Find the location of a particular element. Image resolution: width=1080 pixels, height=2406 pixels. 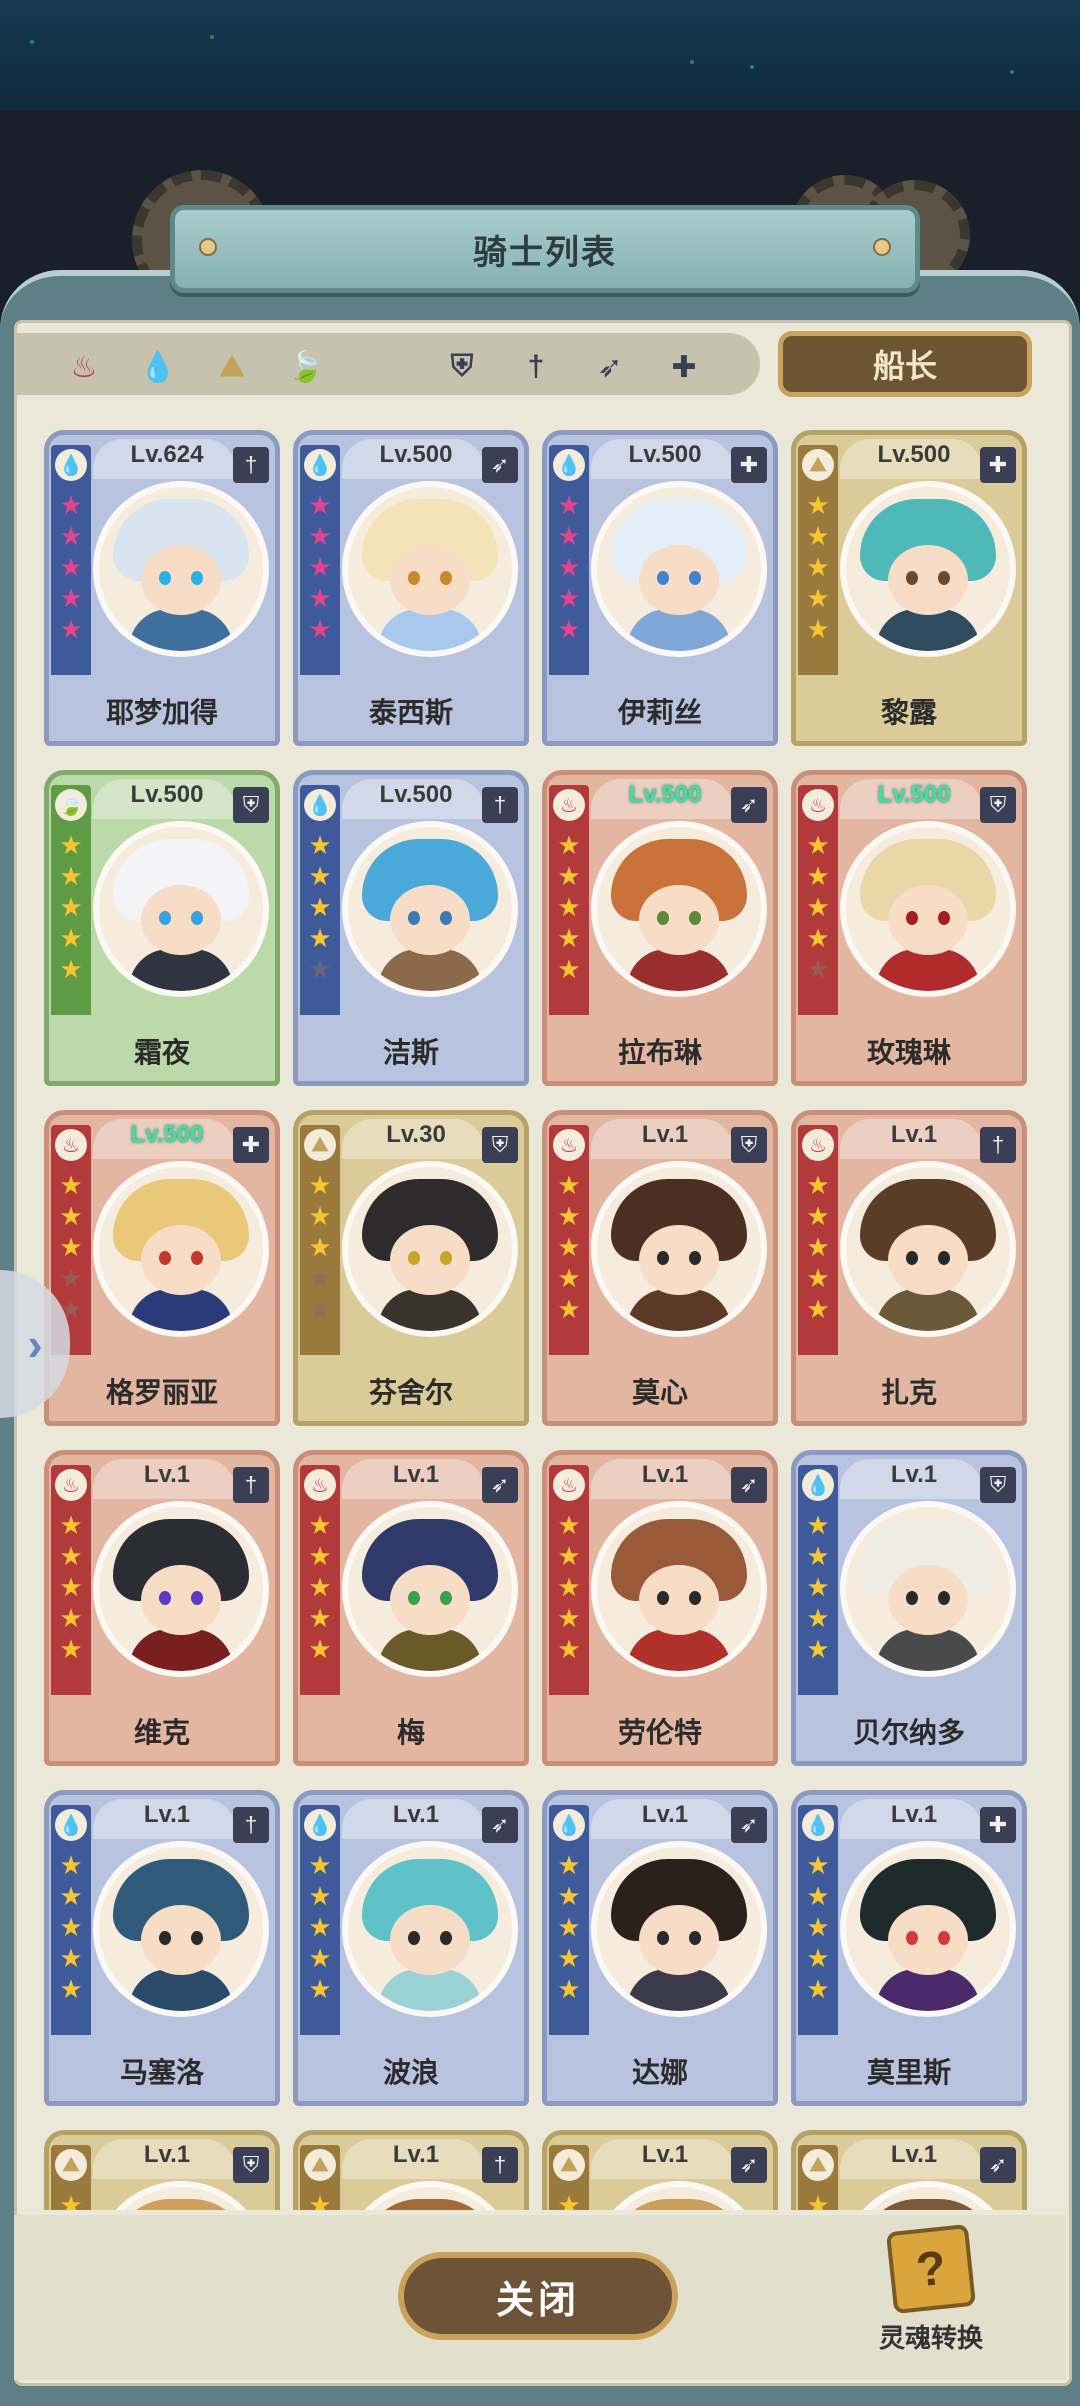

close-button: 关闭 is located at coordinates (538, 2296).